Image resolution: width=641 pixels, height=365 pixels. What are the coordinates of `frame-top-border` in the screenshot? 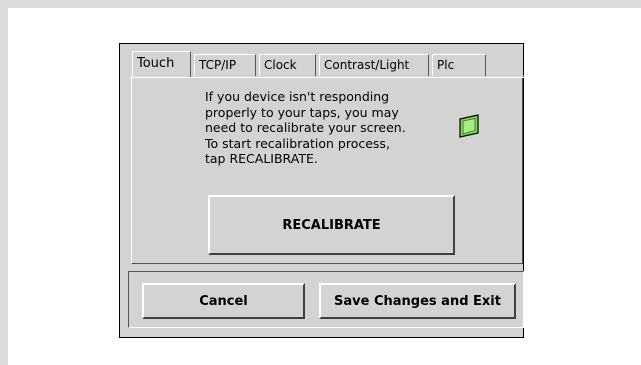 It's located at (320, 4).